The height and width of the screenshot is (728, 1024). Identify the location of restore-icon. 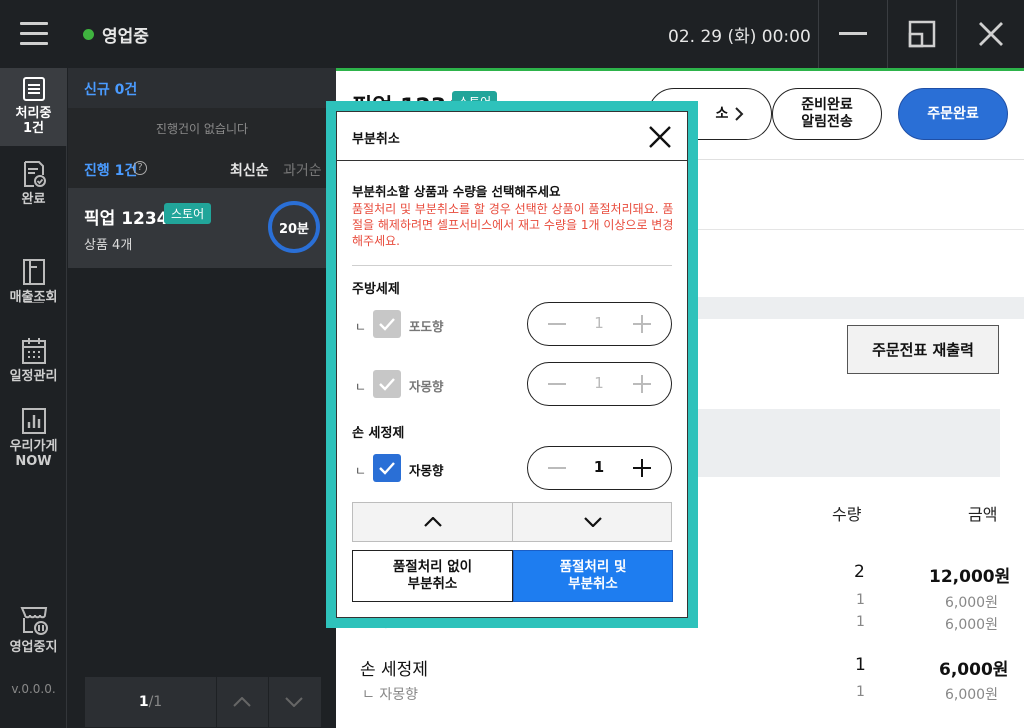
(921, 34).